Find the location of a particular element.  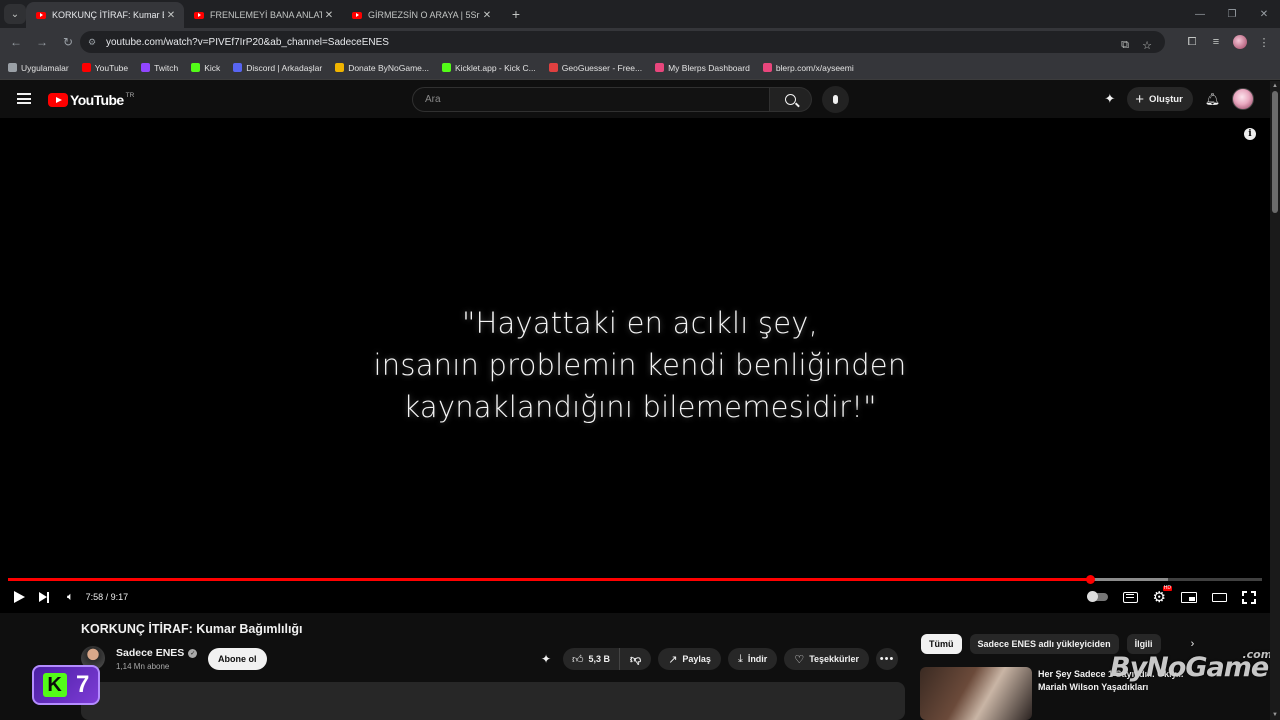

site-info-icon: ⚙ is located at coordinates (94, 42).